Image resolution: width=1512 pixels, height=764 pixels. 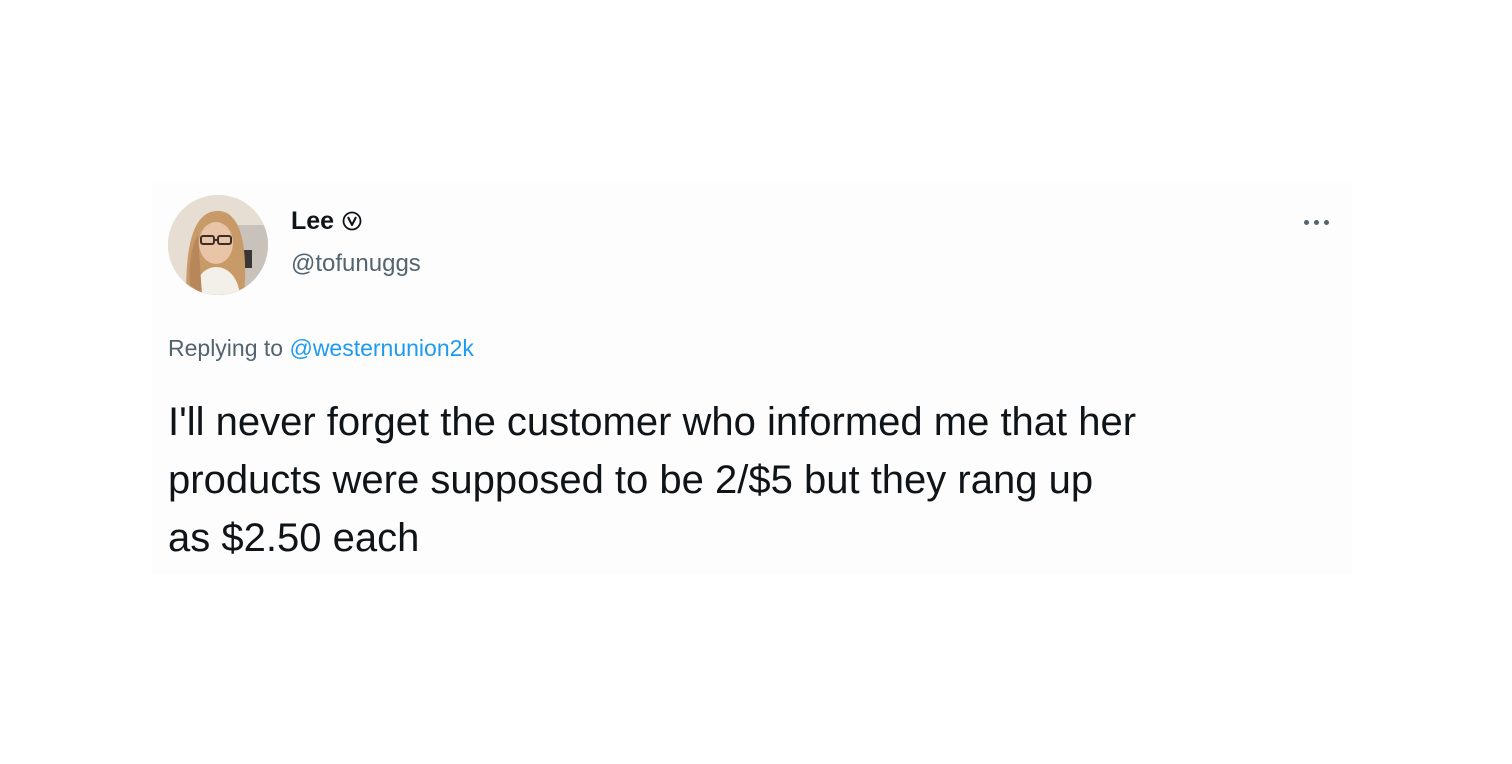 I want to click on profile-photo-icon, so click(x=218, y=245).